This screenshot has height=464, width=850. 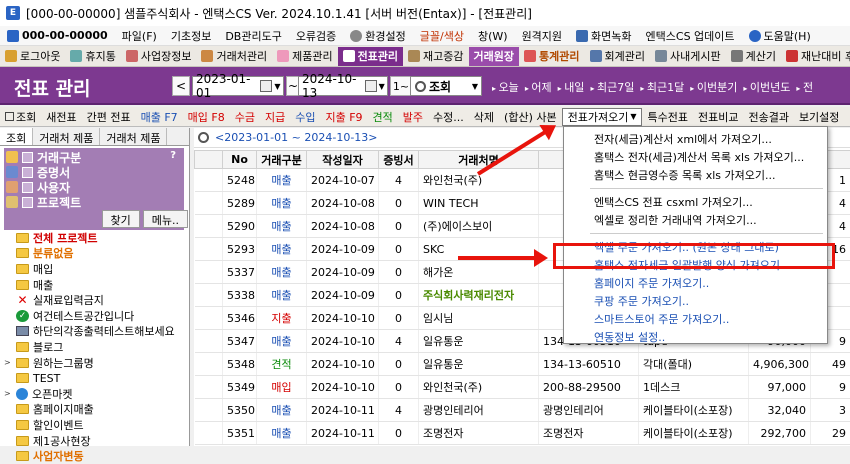 What do you see at coordinates (20, 117) in the screenshot?
I see `query-button: 조회` at bounding box center [20, 117].